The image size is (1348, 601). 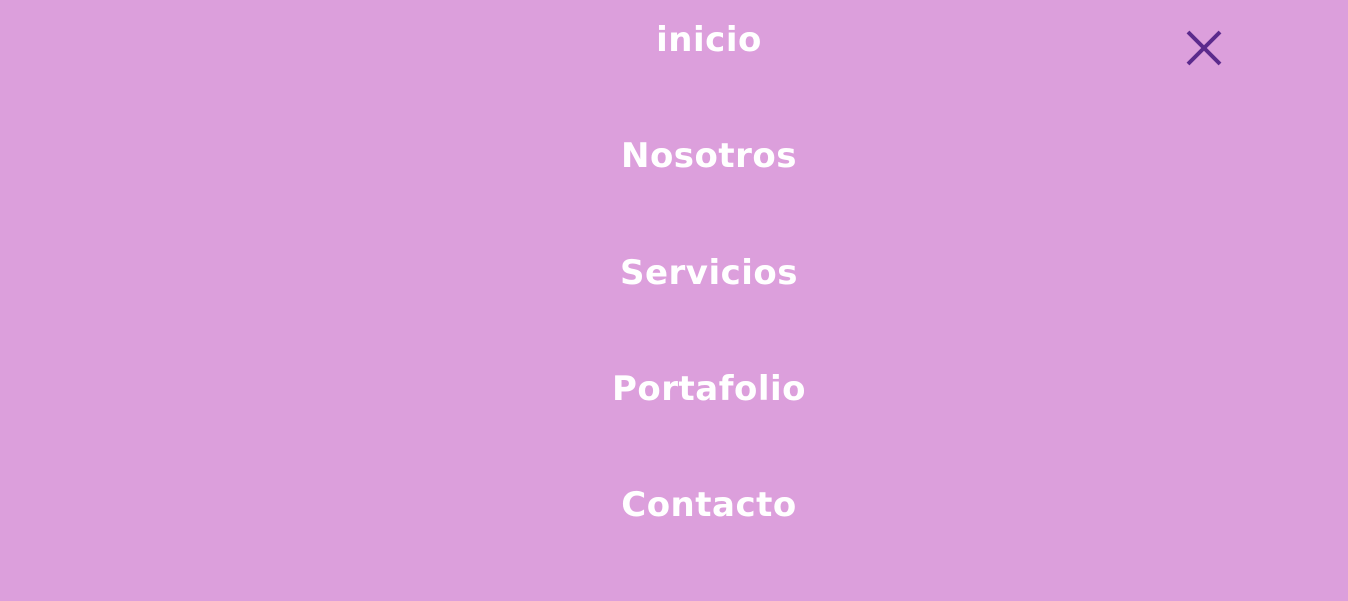 What do you see at coordinates (709, 156) in the screenshot?
I see `nav-link-nosotros: Nosotros` at bounding box center [709, 156].